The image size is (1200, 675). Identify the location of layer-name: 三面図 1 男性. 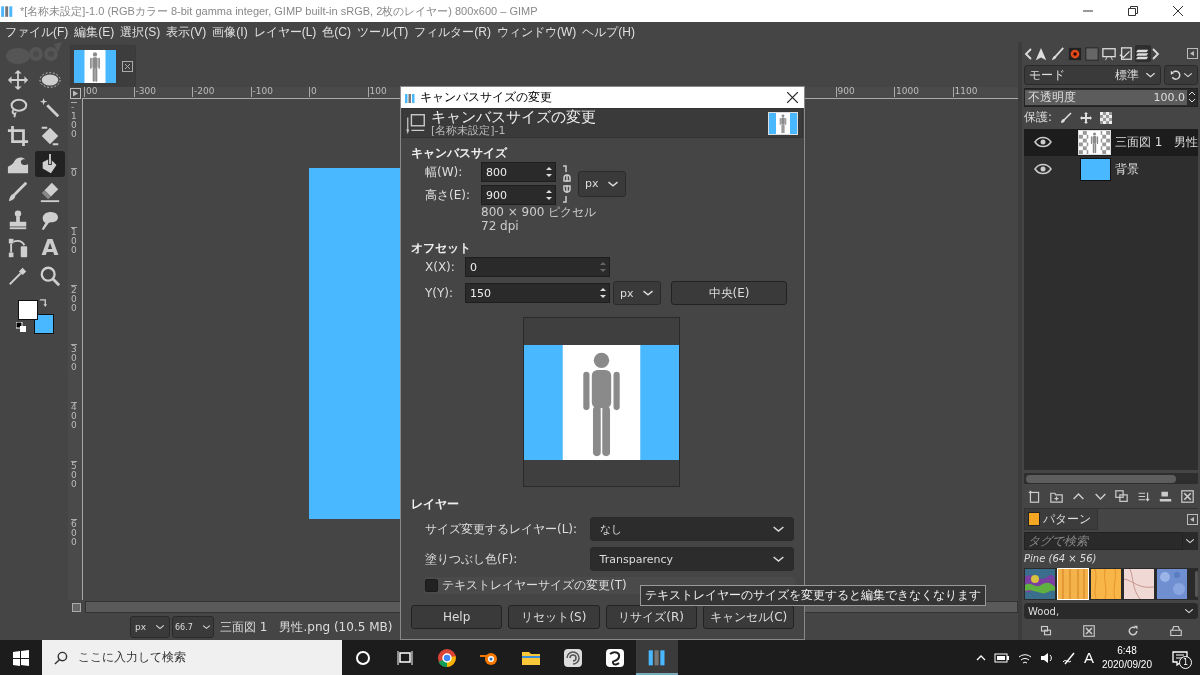
(1156, 142).